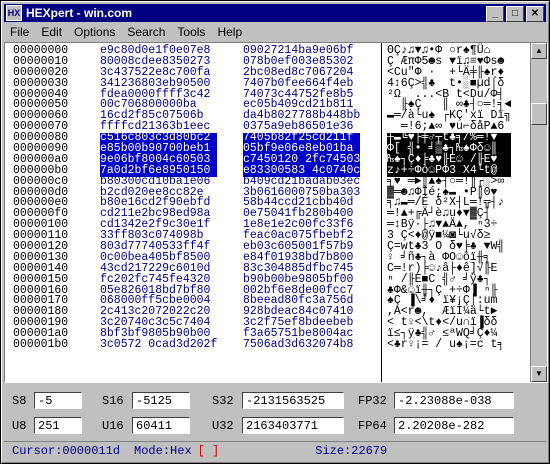 The width and height of the screenshot is (550, 464). I want to click on app-icon: HX, so click(14, 13).